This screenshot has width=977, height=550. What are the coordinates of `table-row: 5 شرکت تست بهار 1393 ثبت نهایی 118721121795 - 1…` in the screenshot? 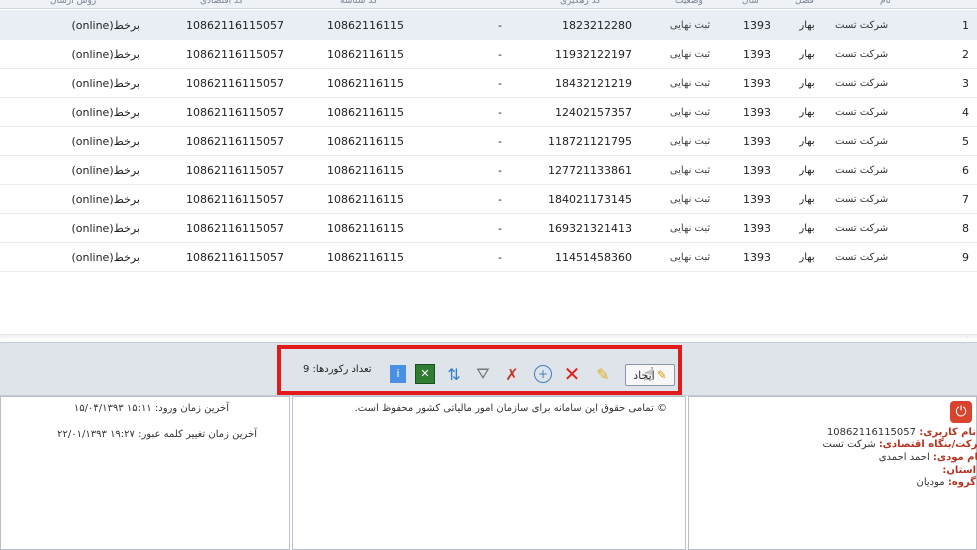 It's located at (488, 141).